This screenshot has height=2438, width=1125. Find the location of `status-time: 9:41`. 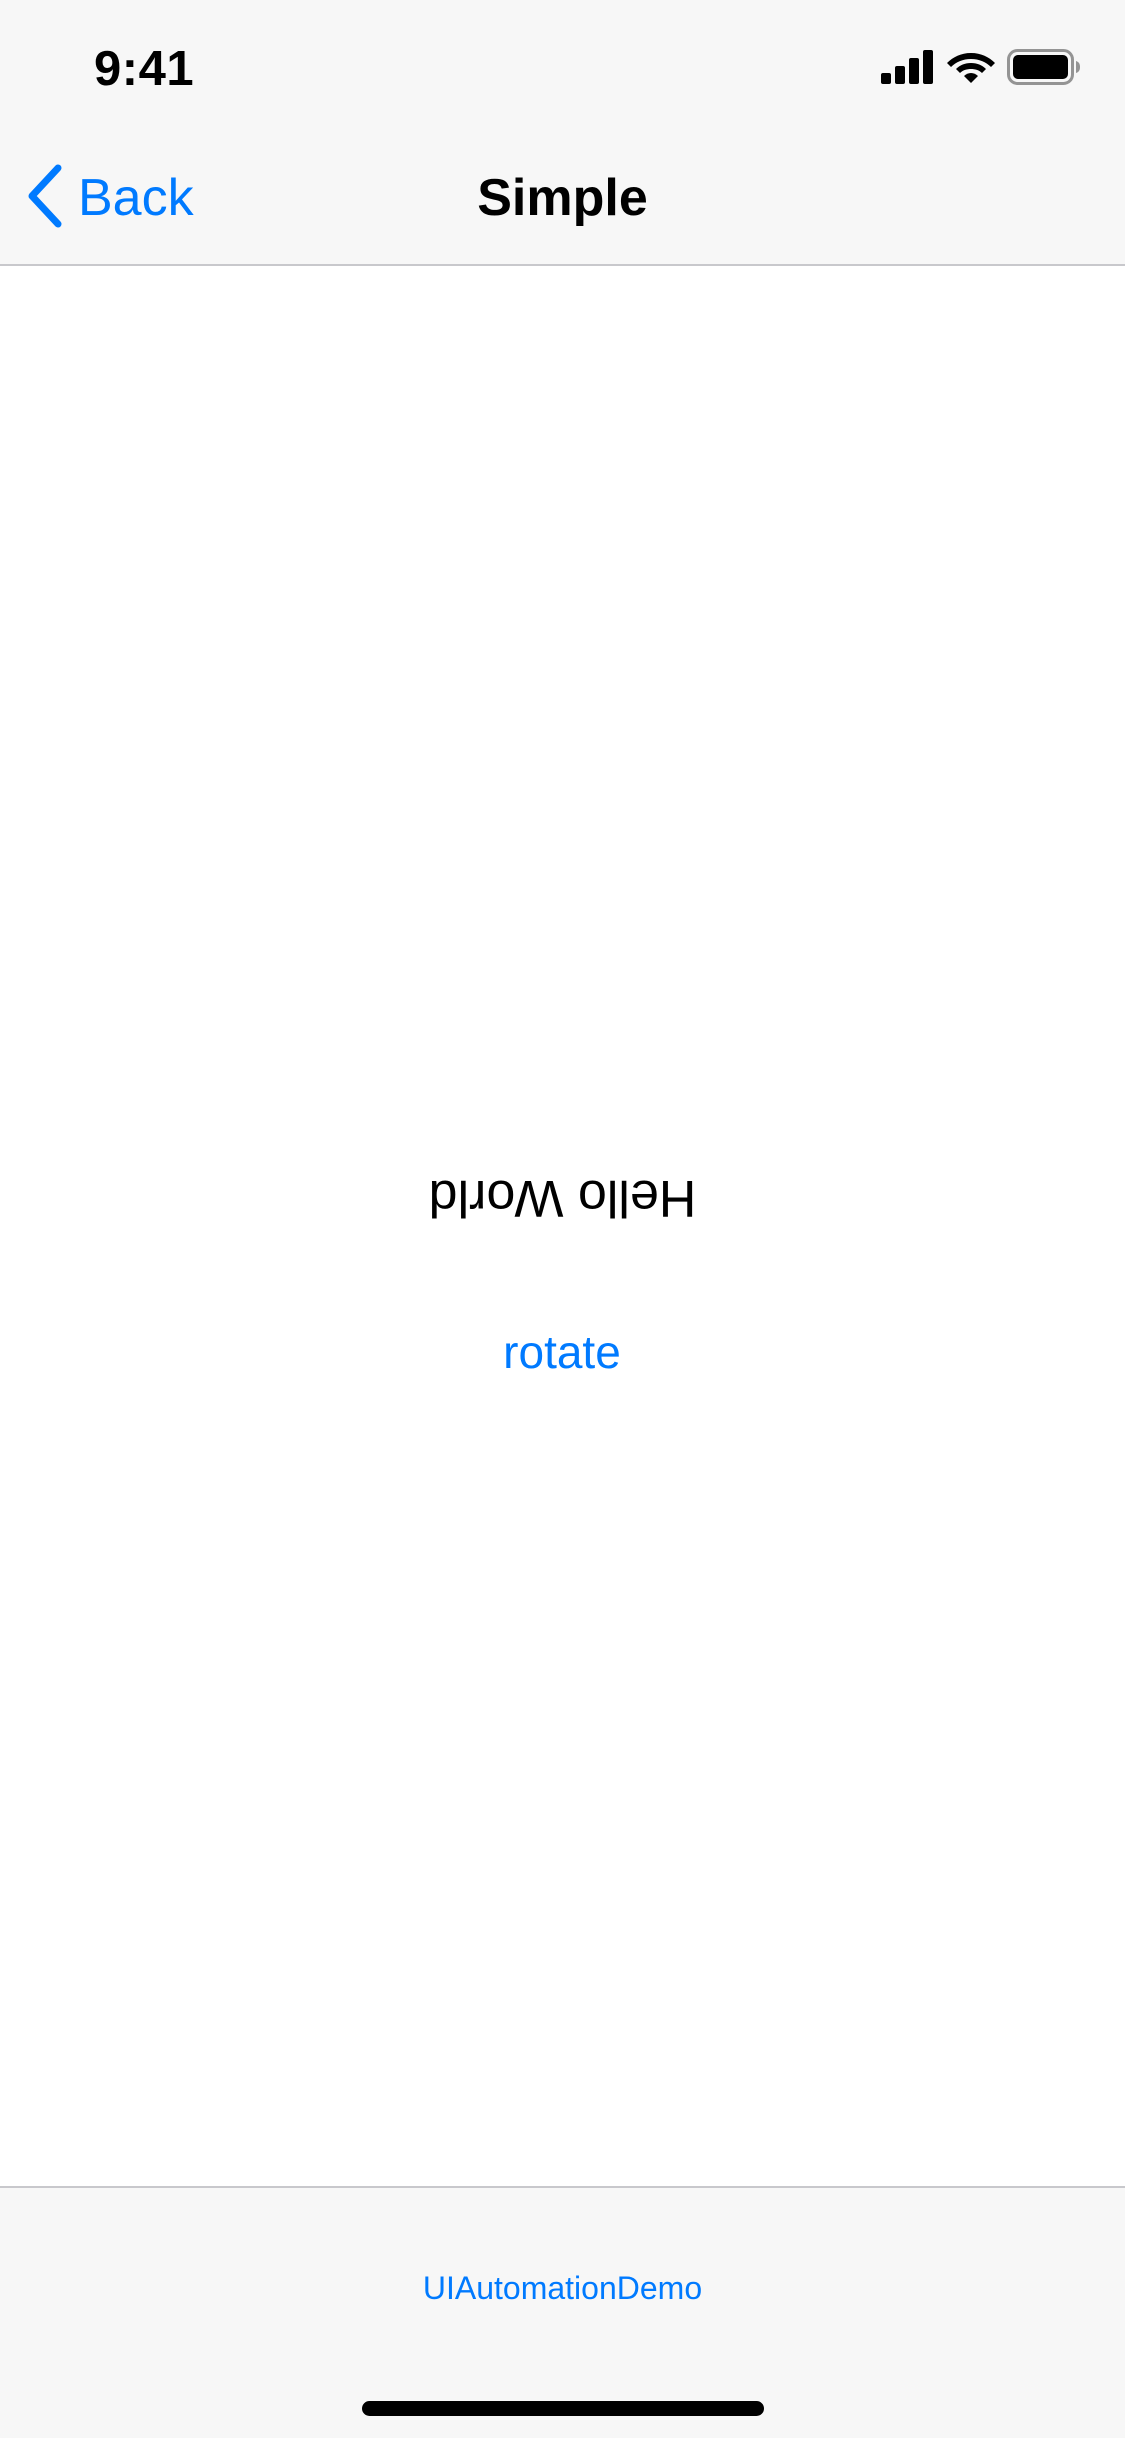

status-time: 9:41 is located at coordinates (144, 69).